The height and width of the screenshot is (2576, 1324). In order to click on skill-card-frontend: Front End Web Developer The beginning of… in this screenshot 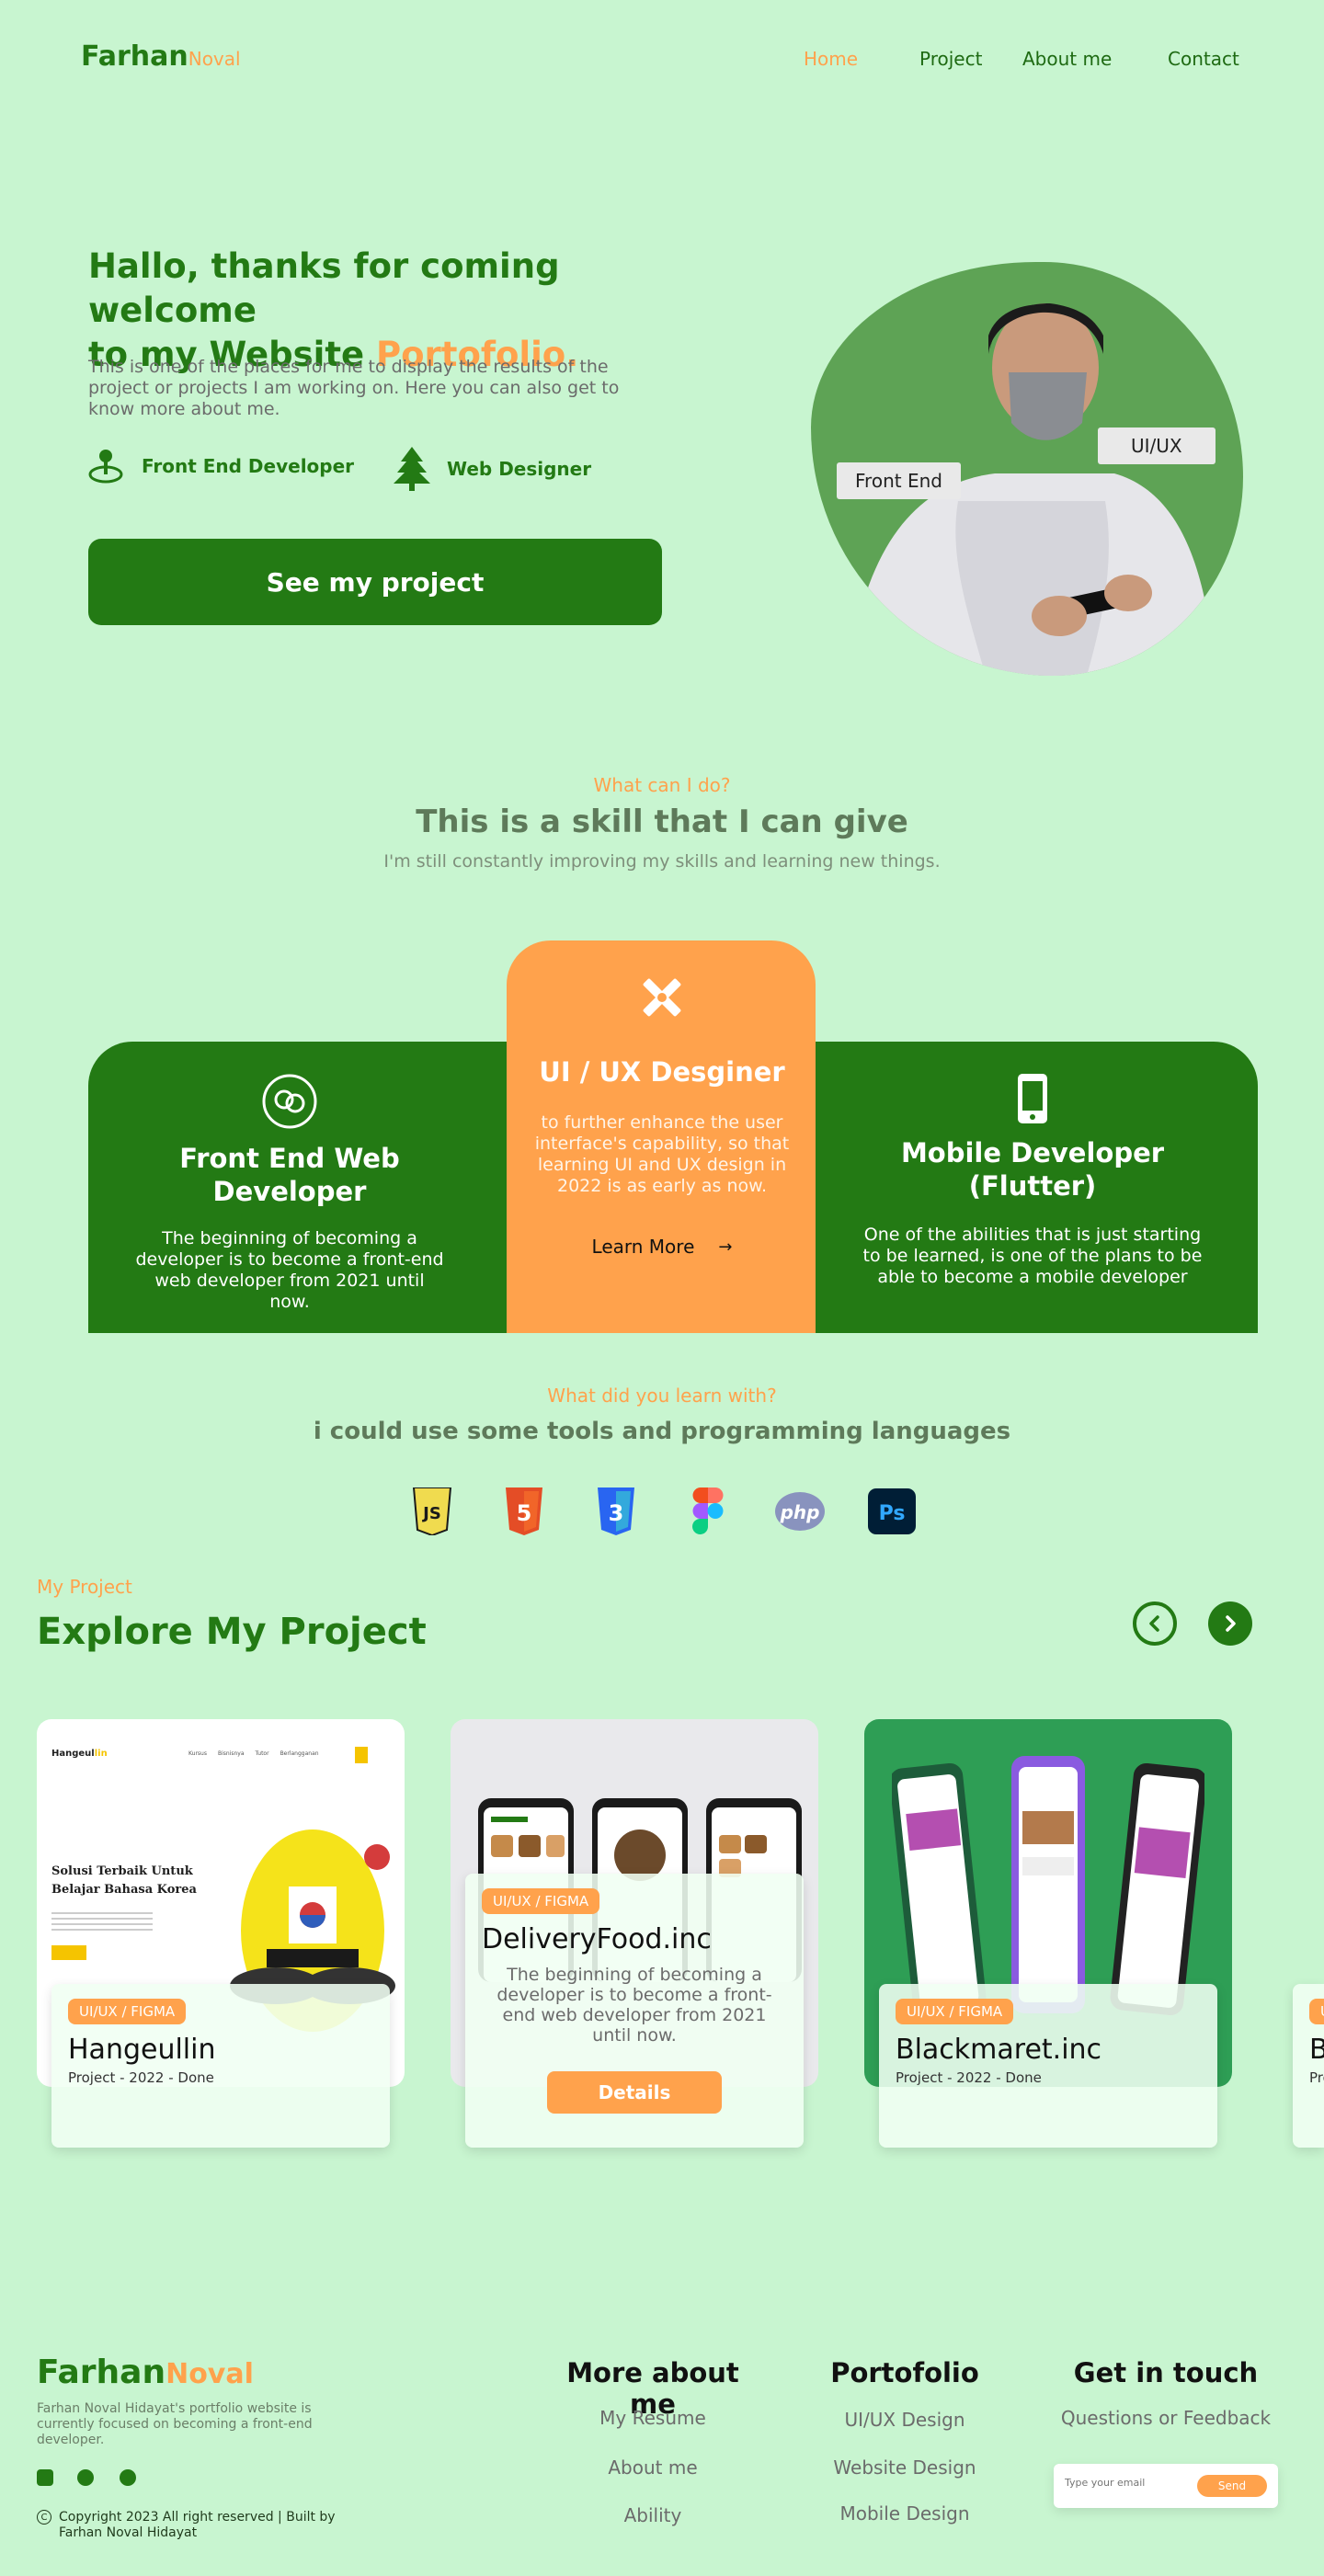, I will do `click(290, 1192)`.